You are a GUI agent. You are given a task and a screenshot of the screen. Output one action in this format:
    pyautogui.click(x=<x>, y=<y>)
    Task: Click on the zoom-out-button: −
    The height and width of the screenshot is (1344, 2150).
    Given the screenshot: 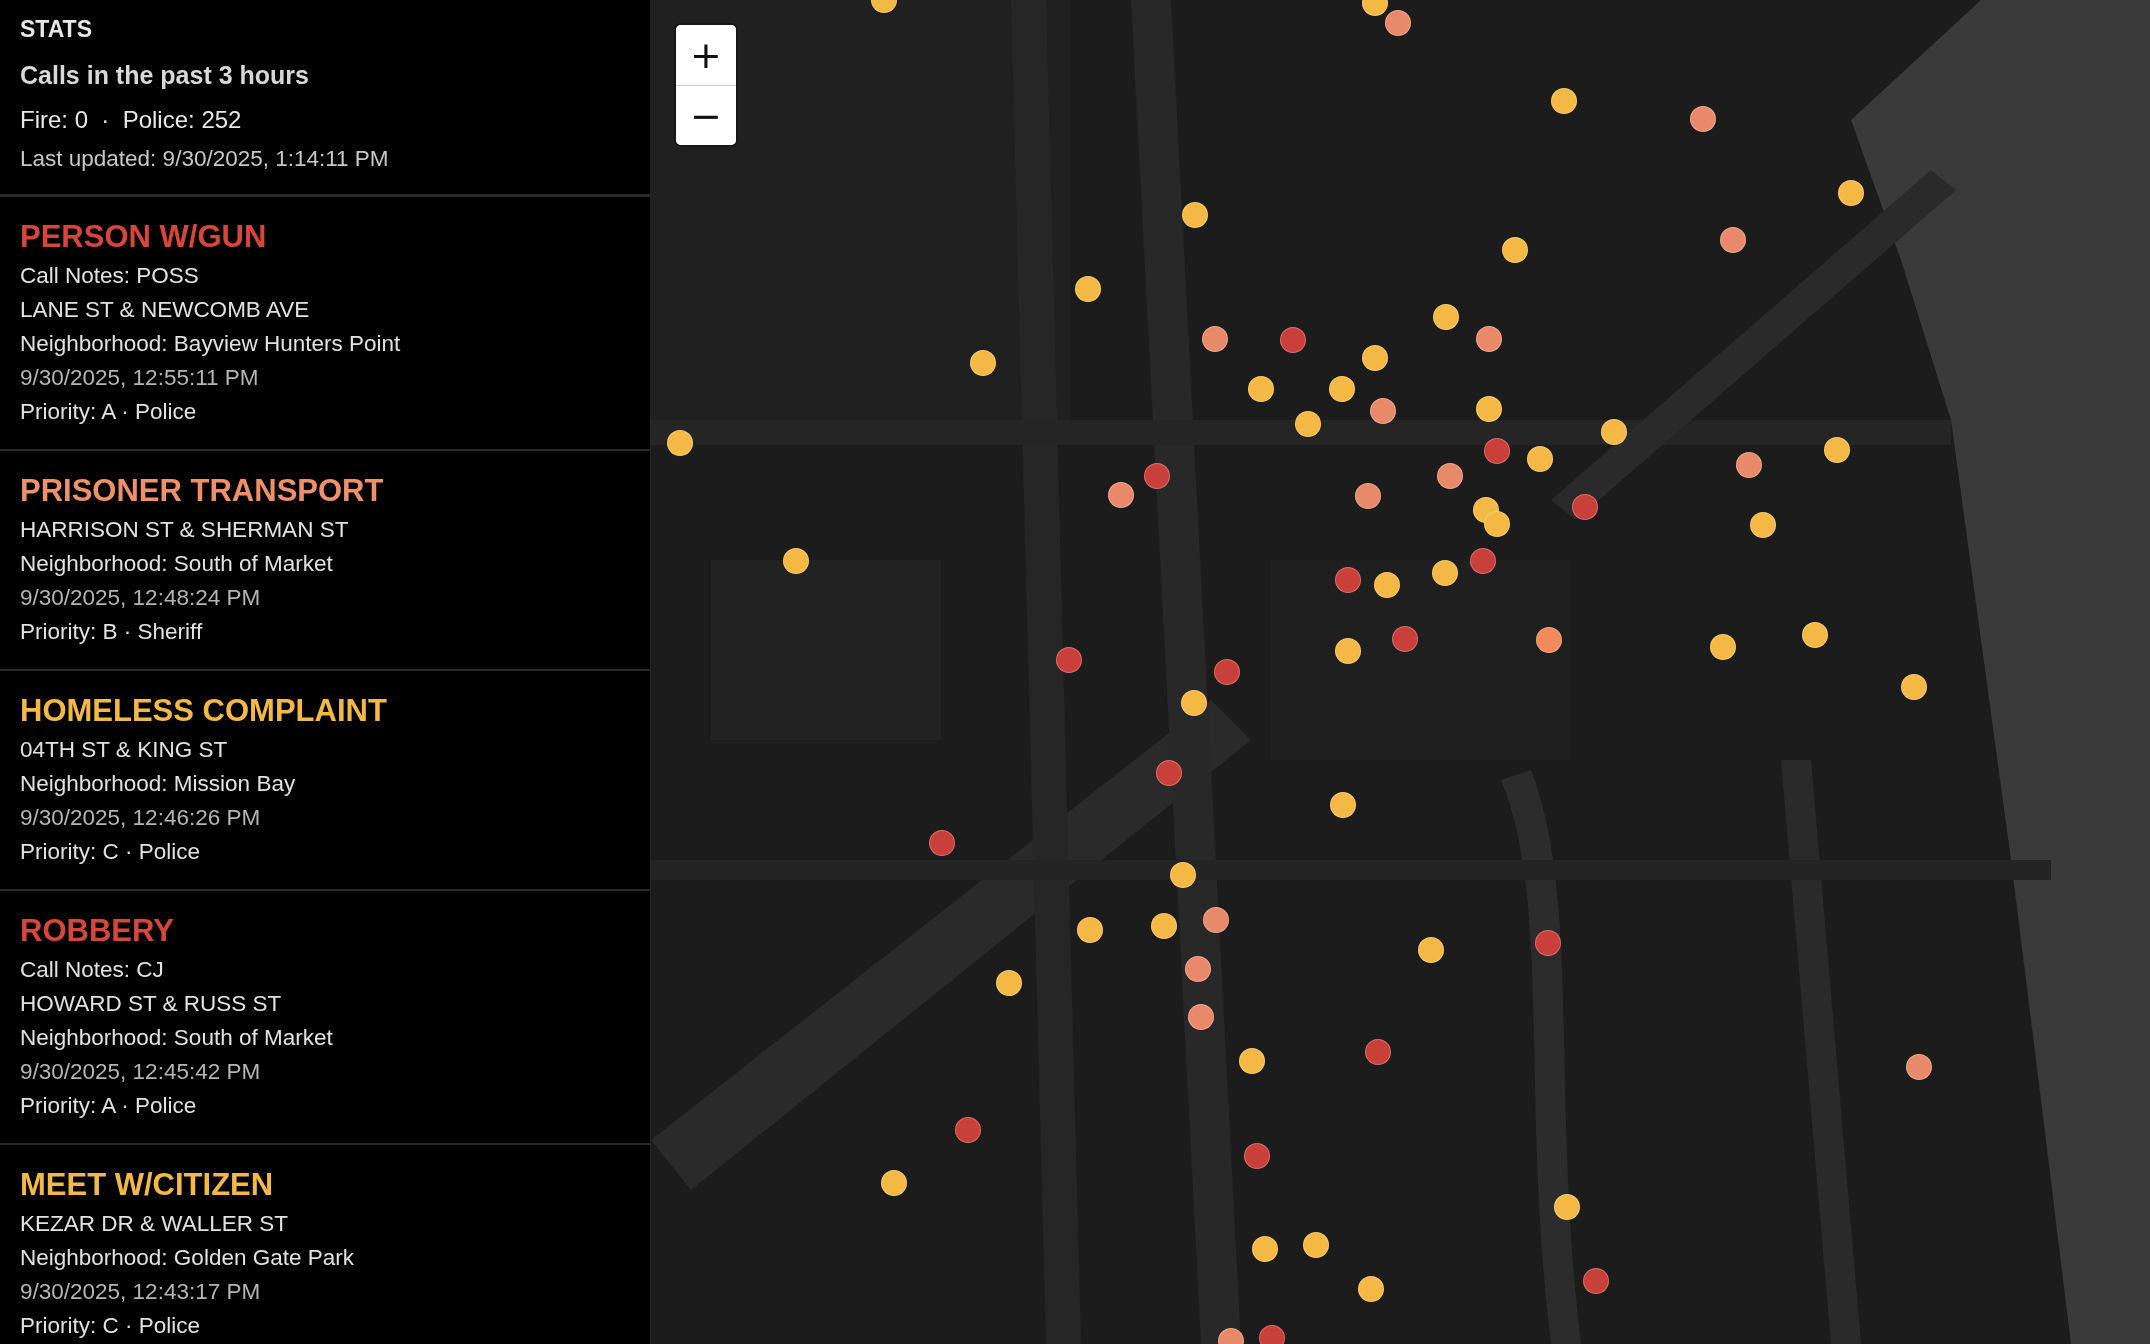 What is the action you would take?
    pyautogui.click(x=706, y=115)
    